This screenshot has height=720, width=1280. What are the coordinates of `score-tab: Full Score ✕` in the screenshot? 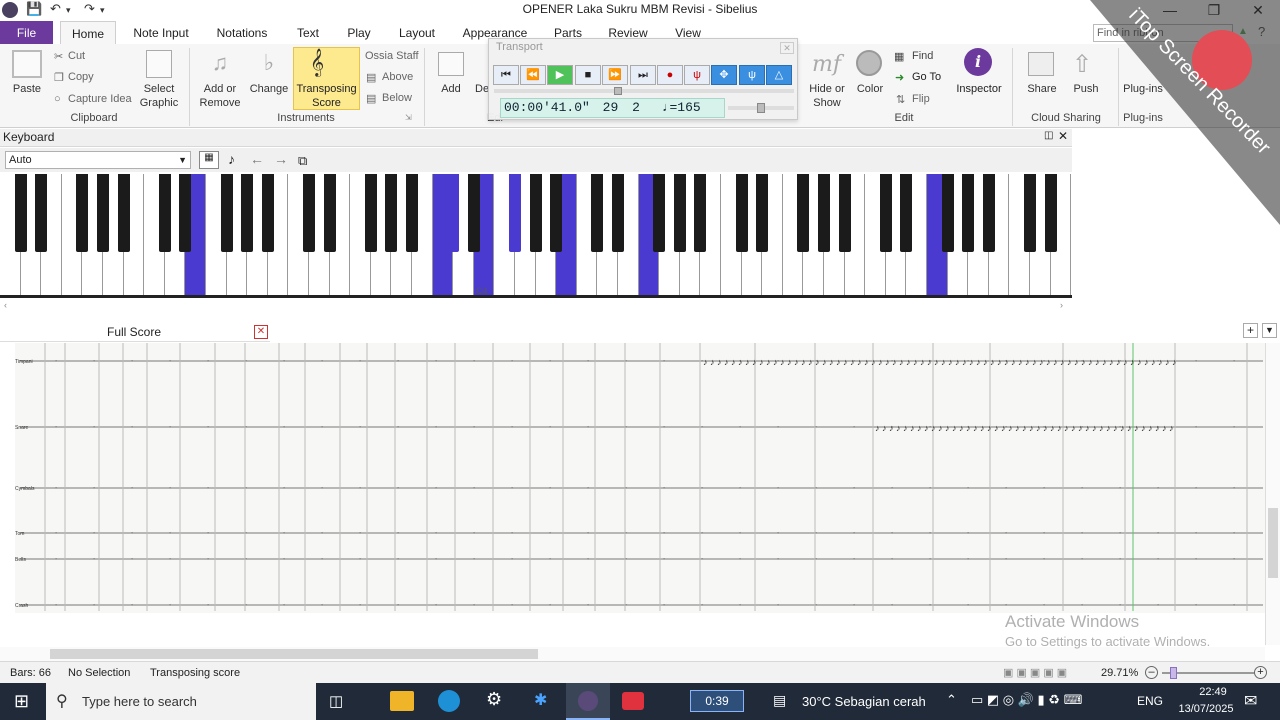 It's located at (135, 332).